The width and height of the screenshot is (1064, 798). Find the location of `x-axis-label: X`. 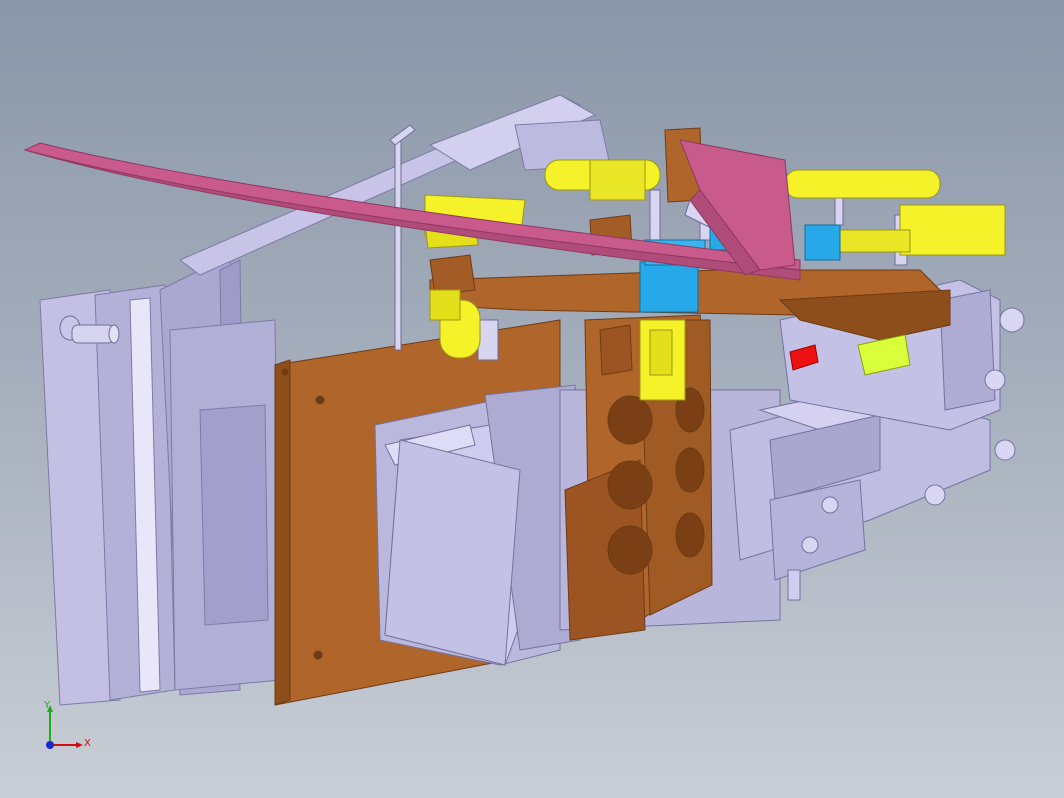

x-axis-label: X is located at coordinates (87, 743).